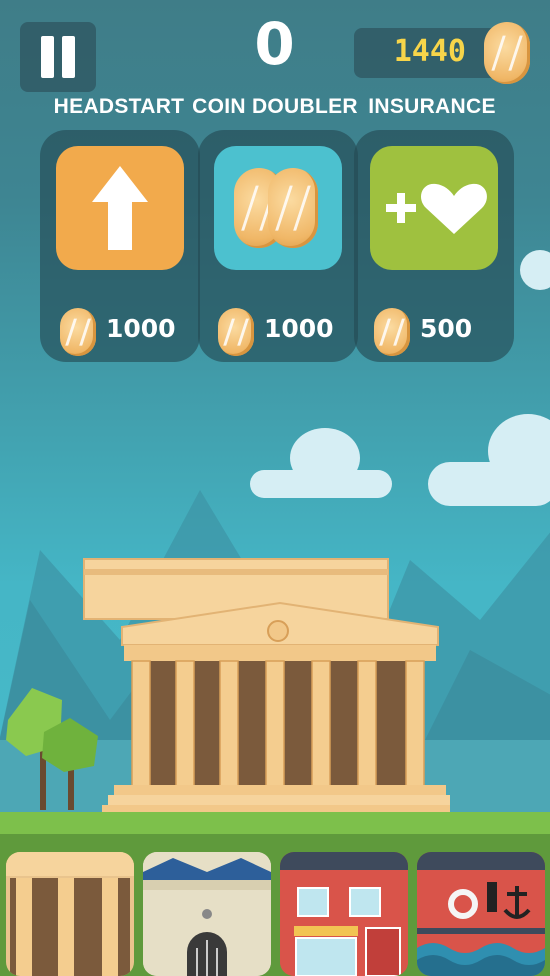 Image resolution: width=550 pixels, height=976 pixels. Describe the element at coordinates (275, 106) in the screenshot. I see `powerup-label-coin-doubler: COIN DOUBLER` at that location.